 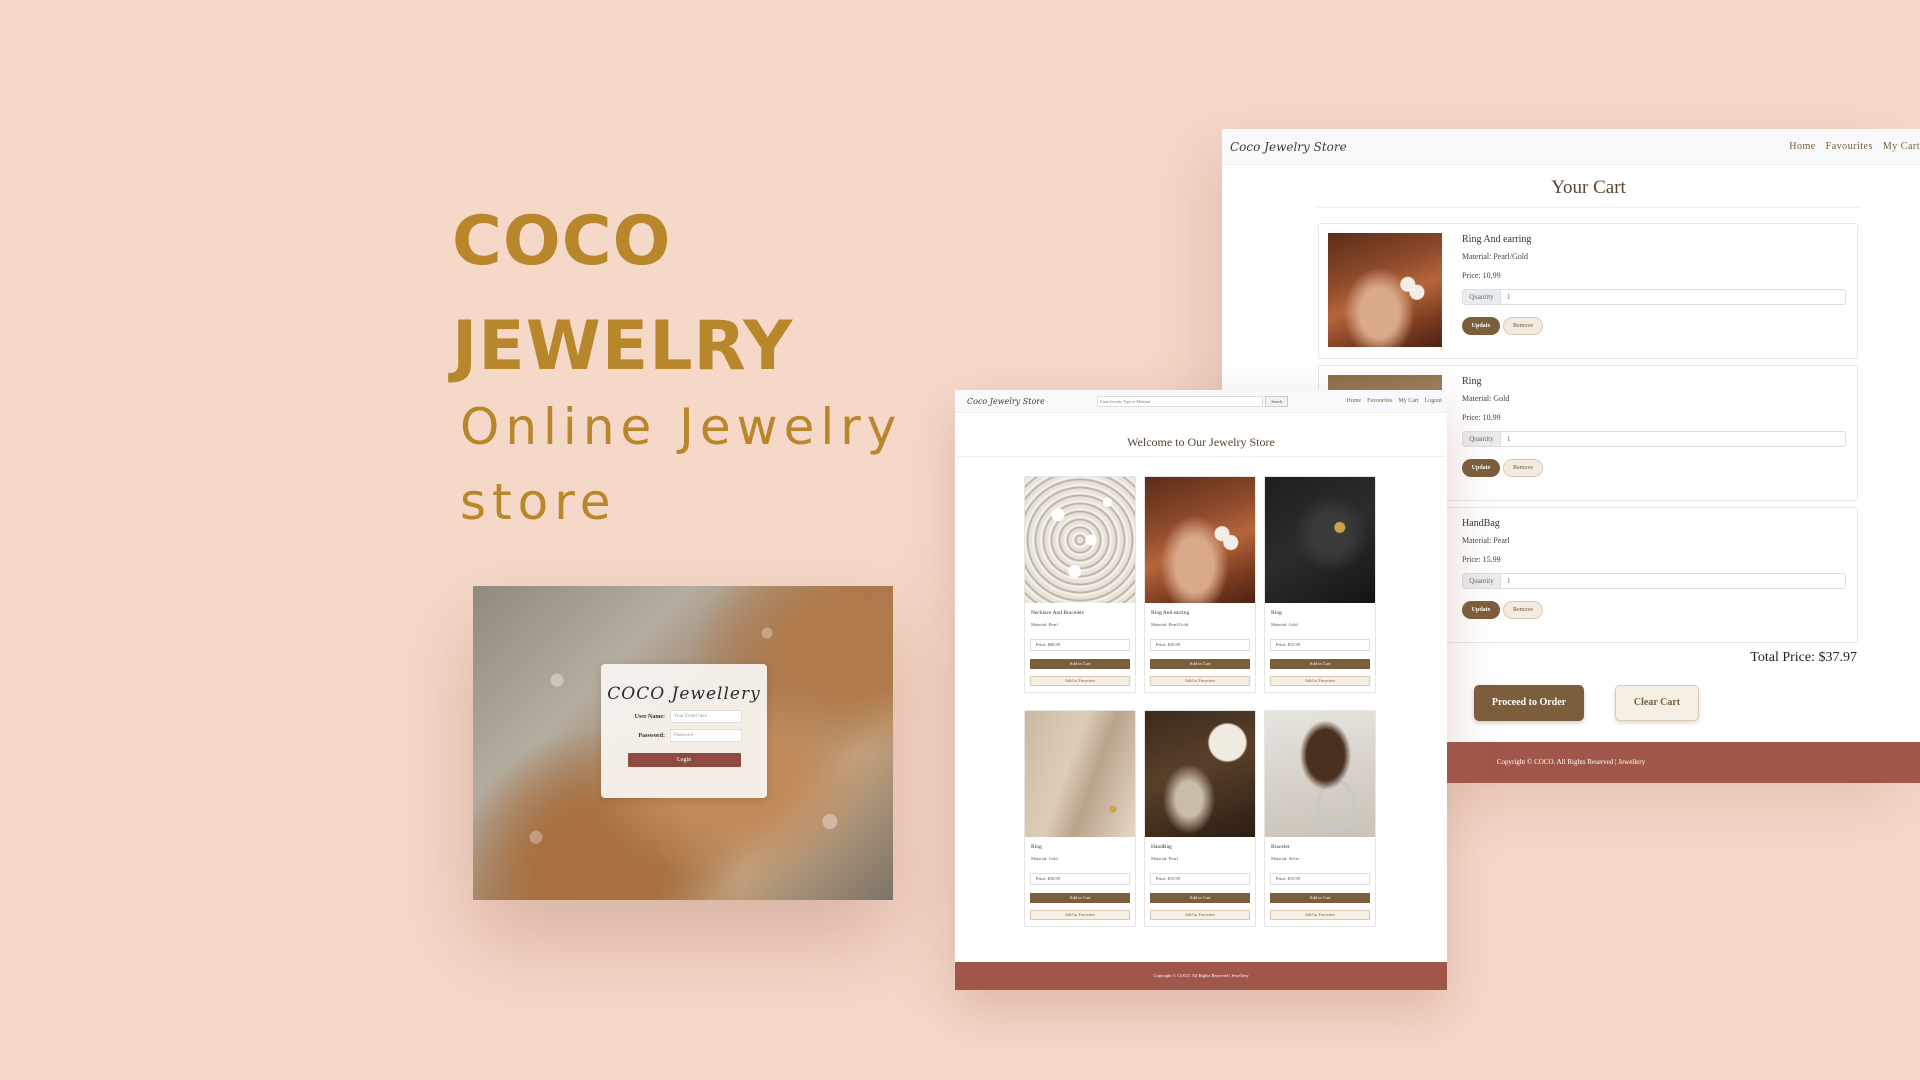 I want to click on cart-title: Your Cart, so click(x=1588, y=192).